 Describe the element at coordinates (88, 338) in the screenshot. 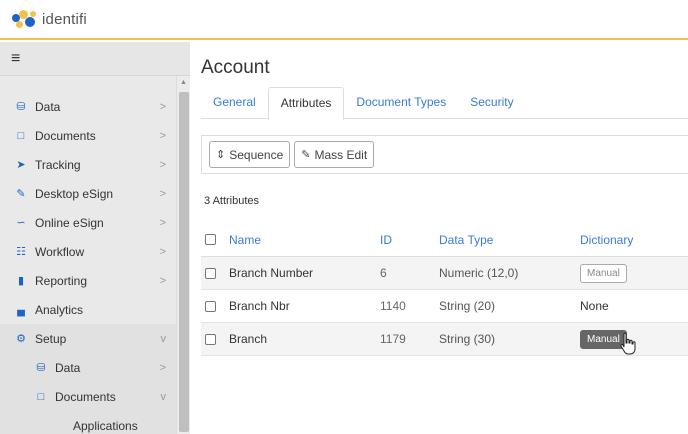

I see `sidebar-item-setup: ⚙ Setup v` at that location.